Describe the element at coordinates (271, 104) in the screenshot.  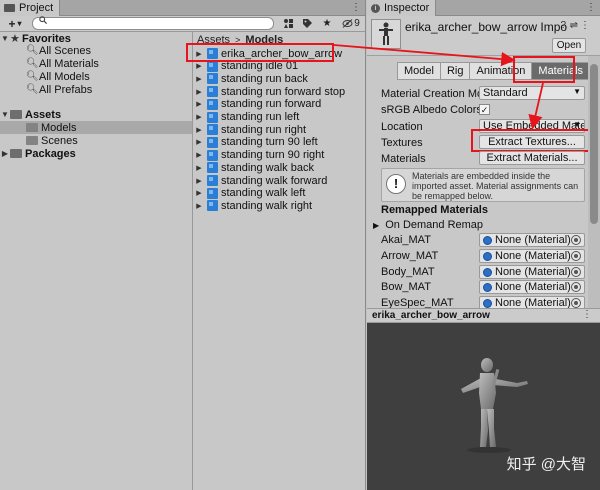
I see `asset-label: standing run forward` at that location.